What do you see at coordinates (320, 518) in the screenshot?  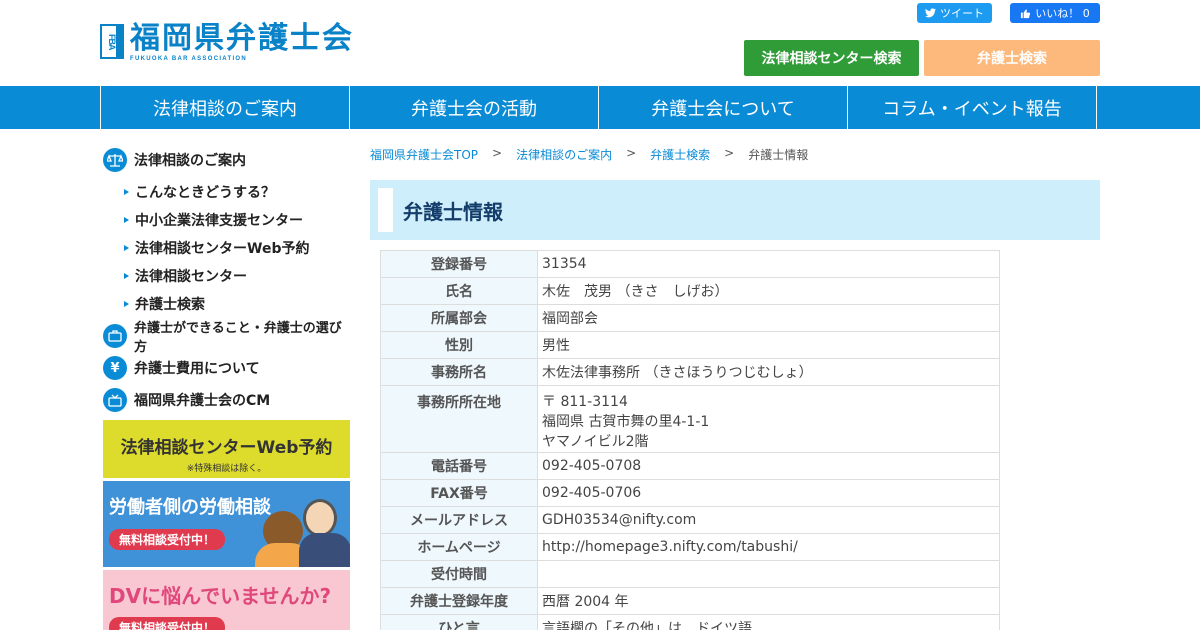 I see `man-illustration-icon` at bounding box center [320, 518].